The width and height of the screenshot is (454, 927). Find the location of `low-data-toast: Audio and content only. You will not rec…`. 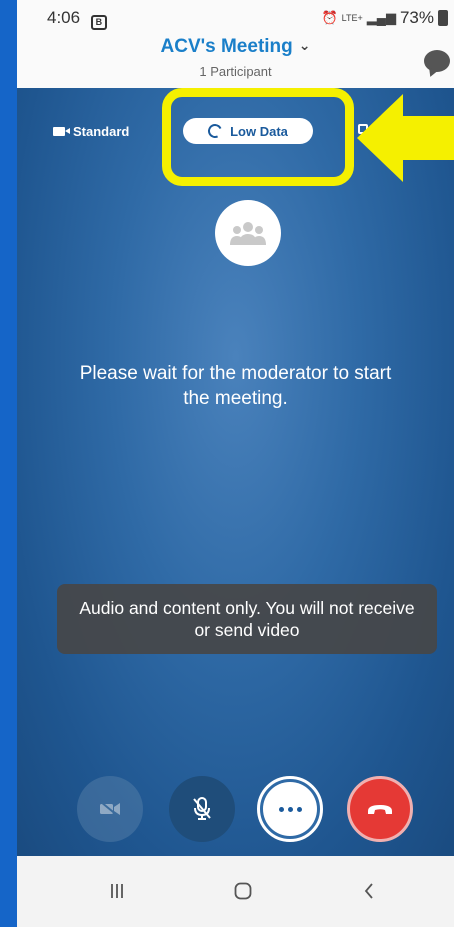

low-data-toast: Audio and content only. You will not rec… is located at coordinates (247, 619).